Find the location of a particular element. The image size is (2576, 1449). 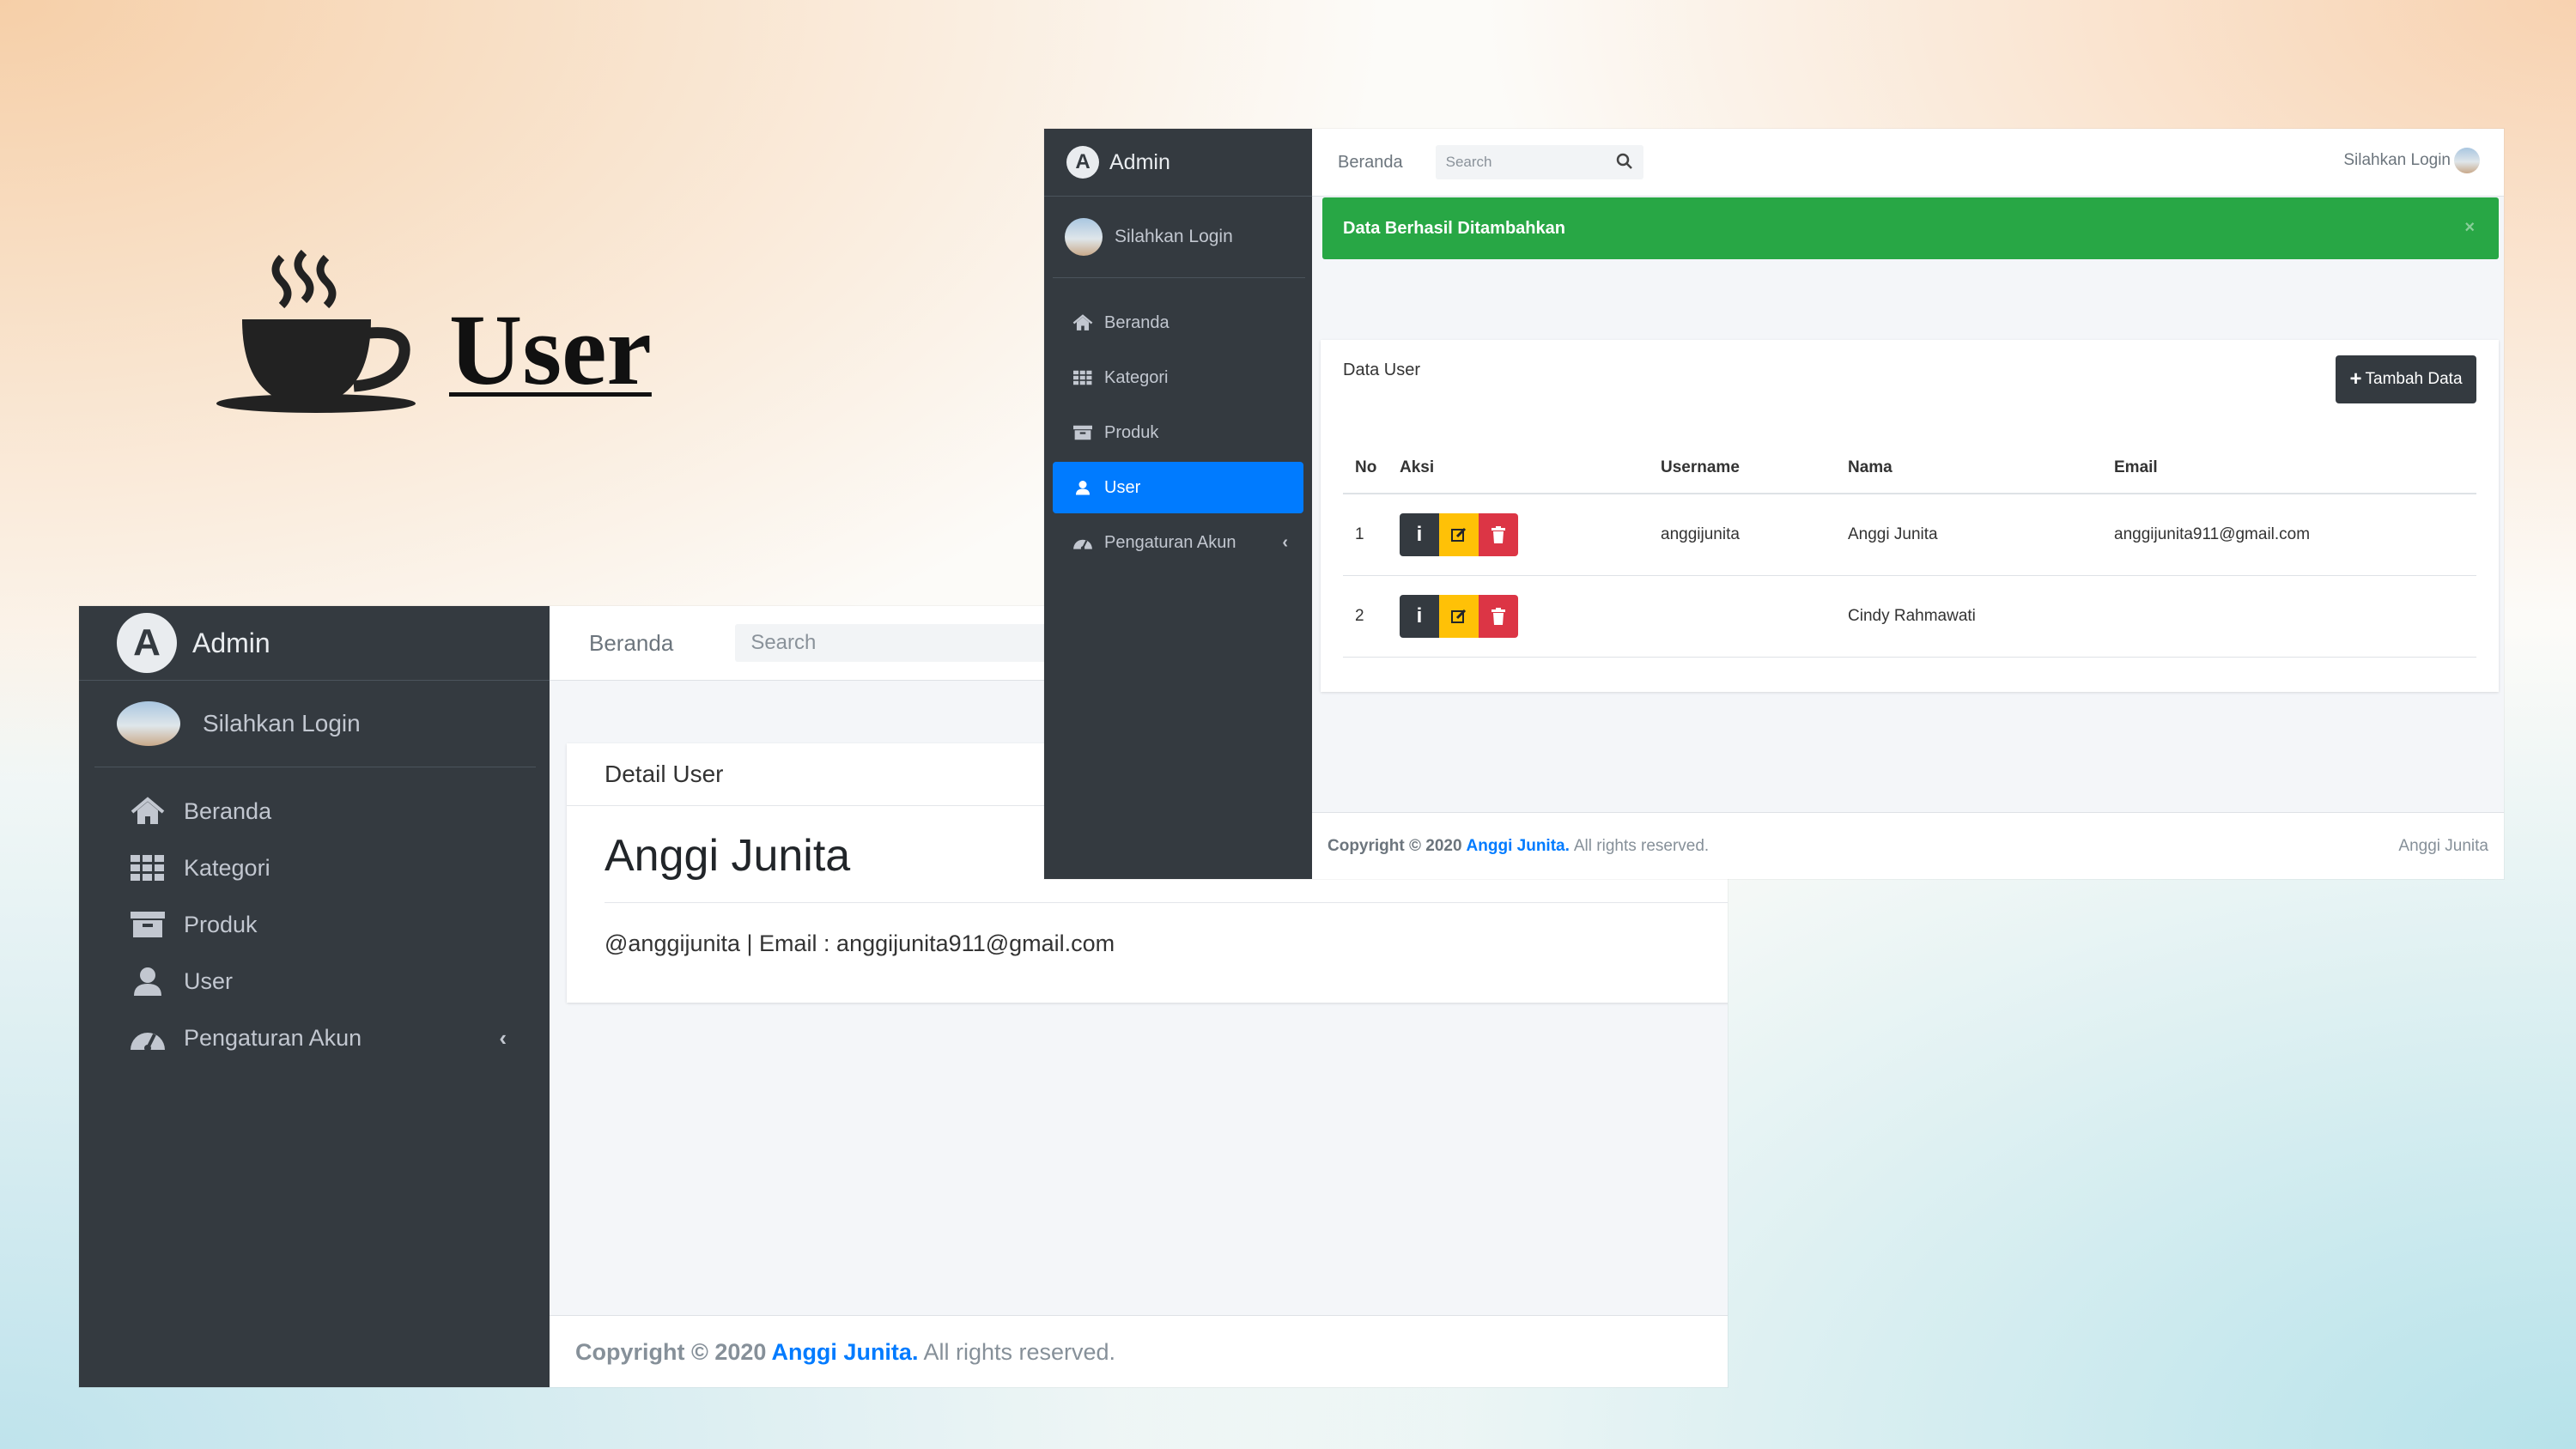

card-title: Data User is located at coordinates (1382, 370).